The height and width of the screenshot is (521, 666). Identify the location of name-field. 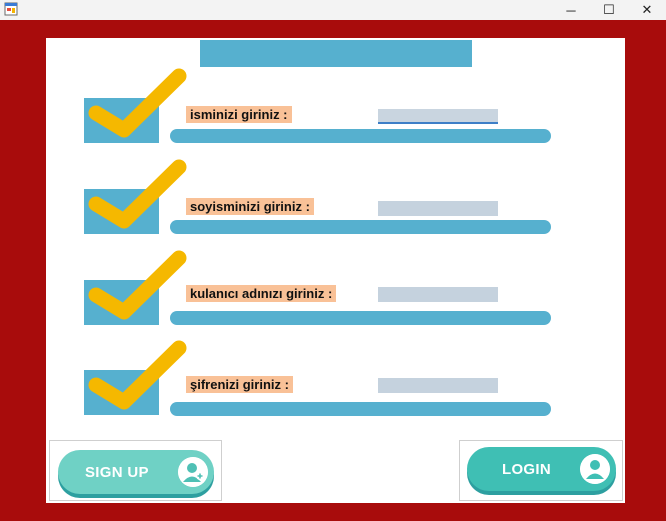
(438, 116).